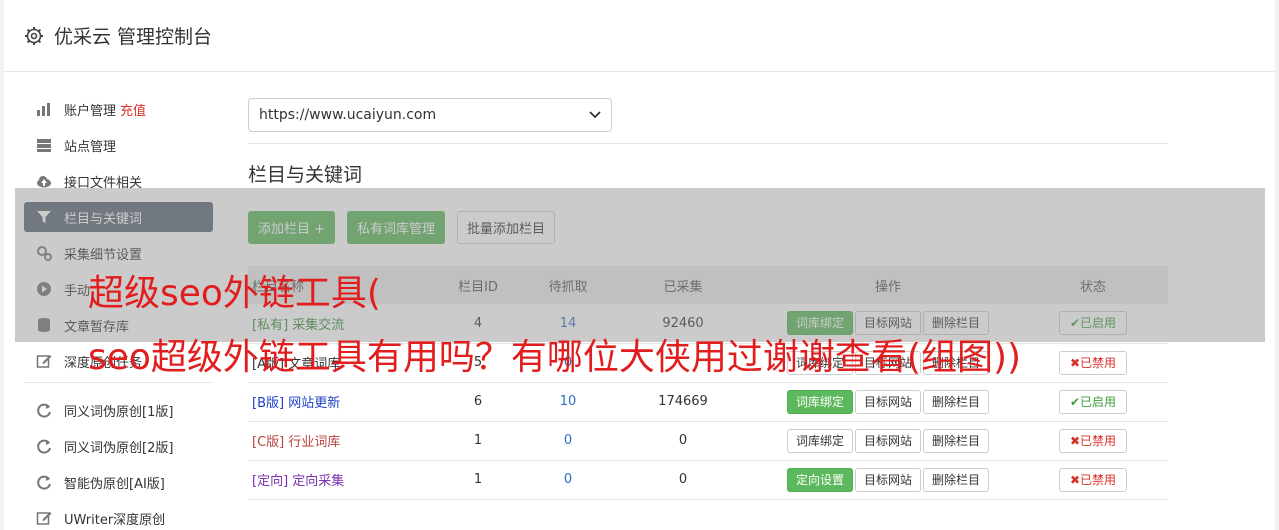  I want to click on column-id: 6, so click(478, 401).